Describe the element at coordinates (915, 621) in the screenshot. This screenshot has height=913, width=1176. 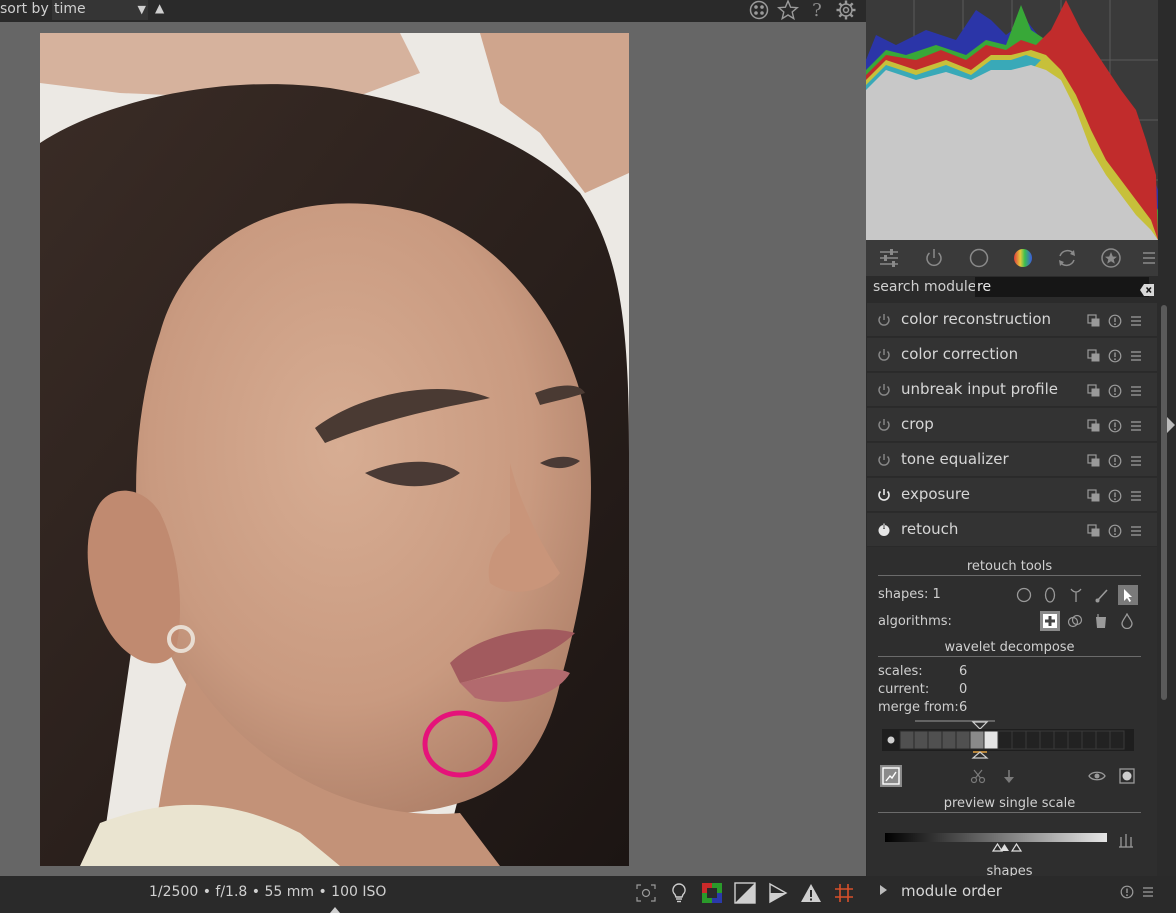
I see `algorithms-label: algorithms:` at that location.